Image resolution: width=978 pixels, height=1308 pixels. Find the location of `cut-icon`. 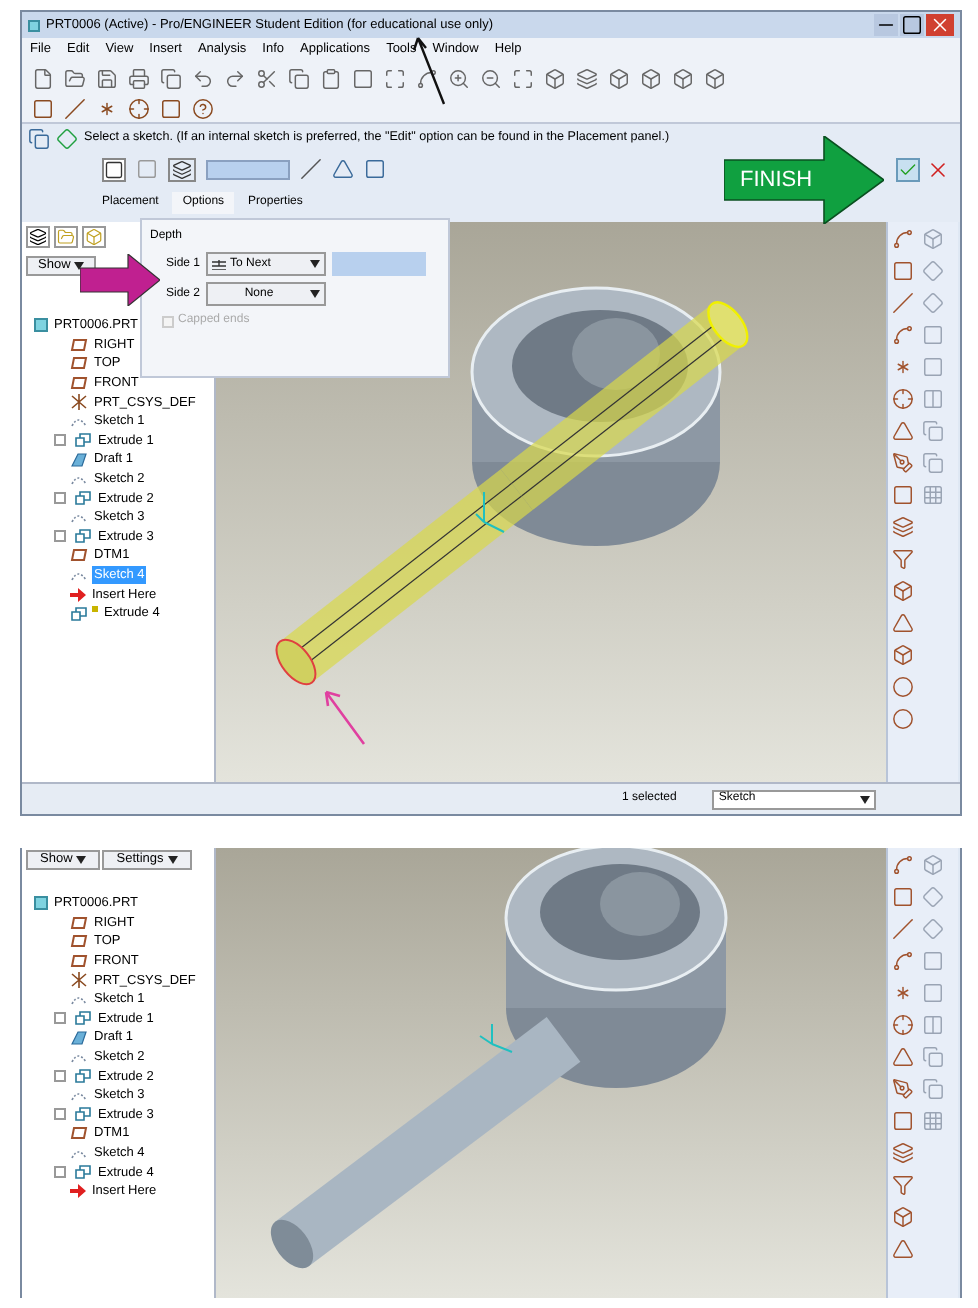

cut-icon is located at coordinates (267, 78).